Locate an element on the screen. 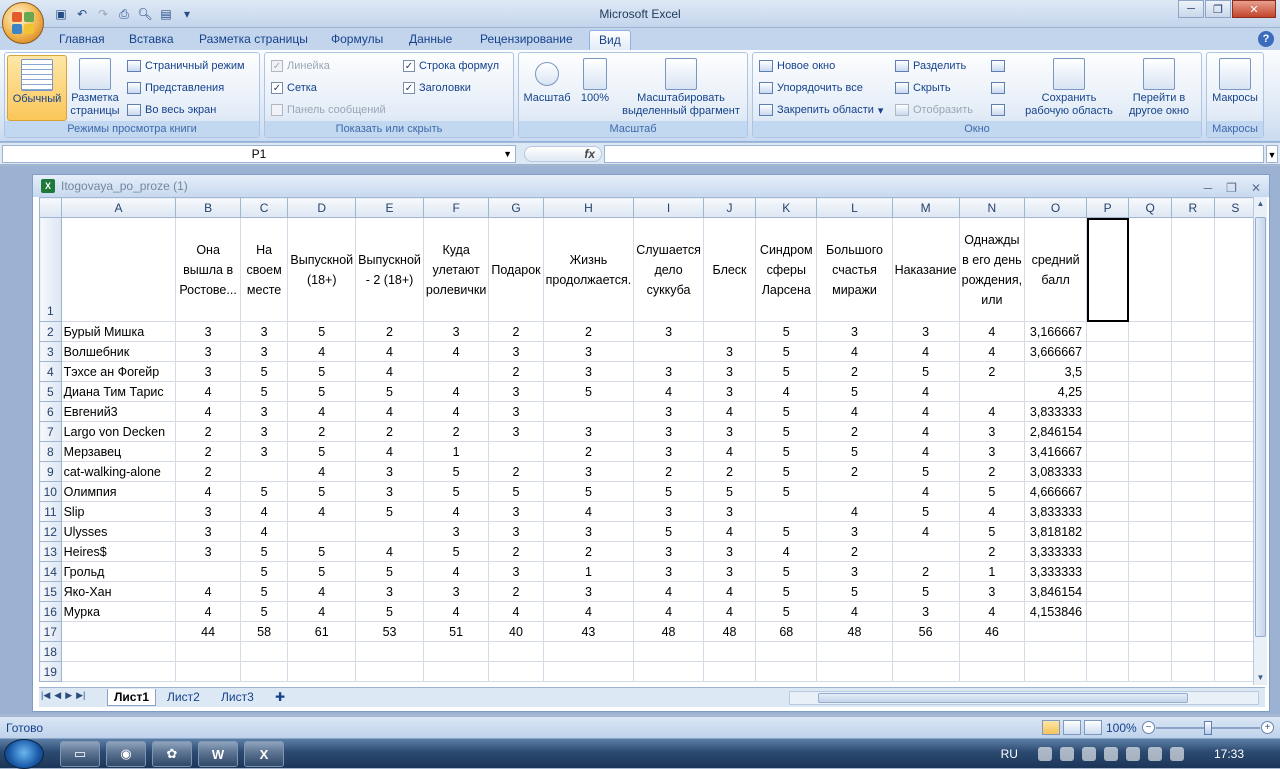 The height and width of the screenshot is (769, 1280). zoom-slider: − + is located at coordinates (1208, 728).